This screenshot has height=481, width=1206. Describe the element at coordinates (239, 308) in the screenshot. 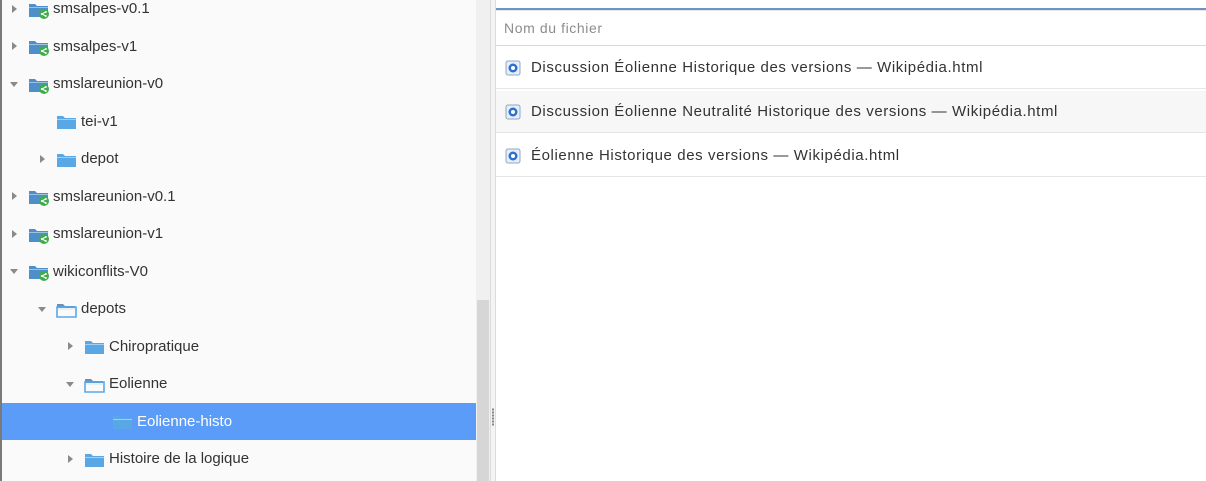

I see `tree-item-depots: depots` at that location.